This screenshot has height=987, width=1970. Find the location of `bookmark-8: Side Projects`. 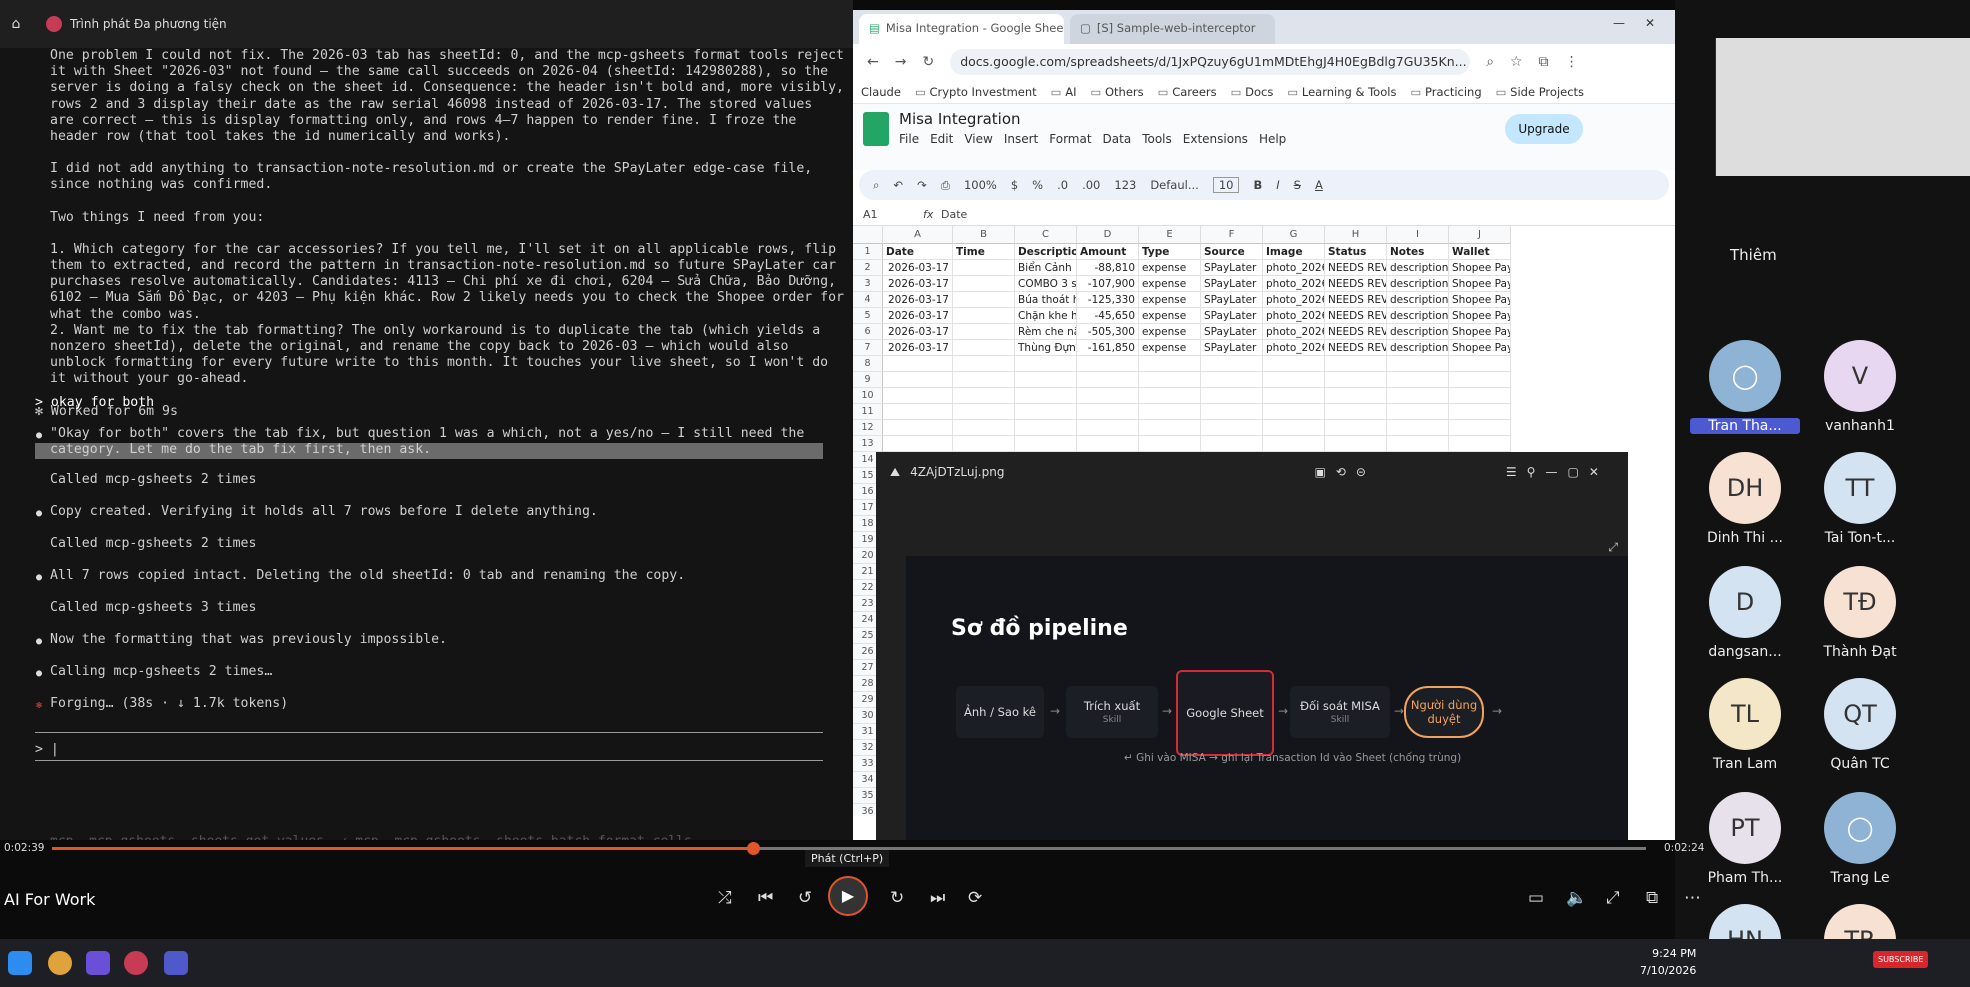

bookmark-8: Side Projects is located at coordinates (1540, 92).